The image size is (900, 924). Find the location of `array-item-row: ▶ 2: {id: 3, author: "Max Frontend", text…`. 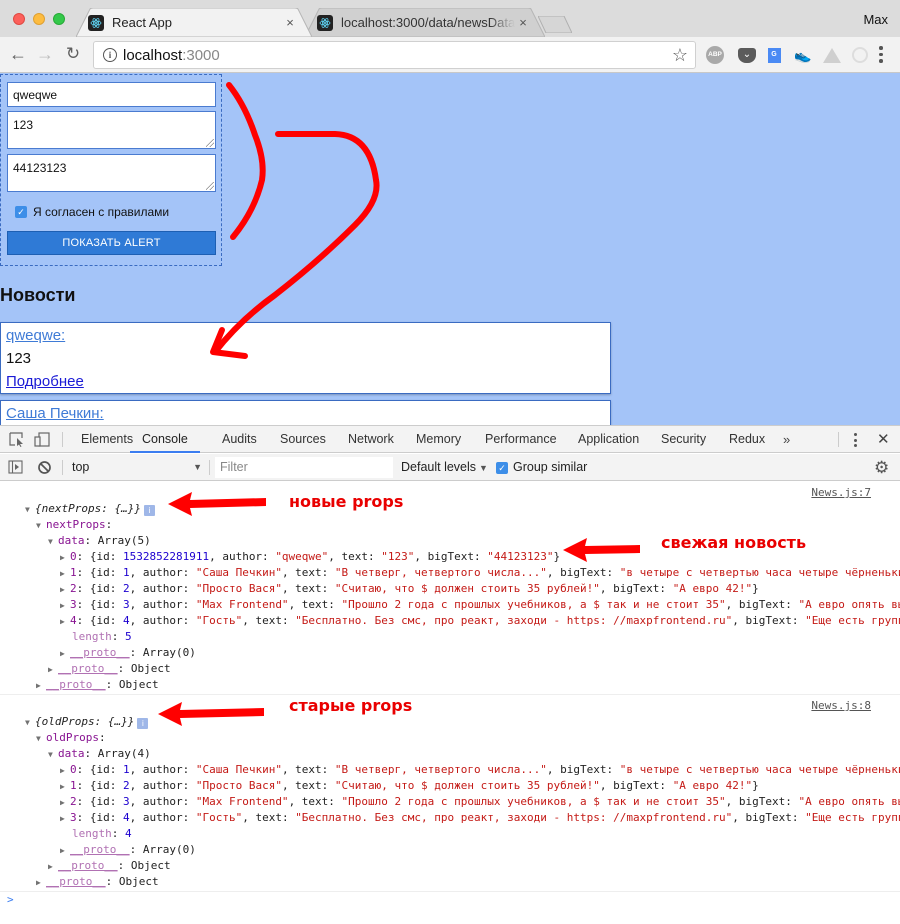

array-item-row: ▶ 2: {id: 3, author: "Max Frontend", text… is located at coordinates (450, 802).